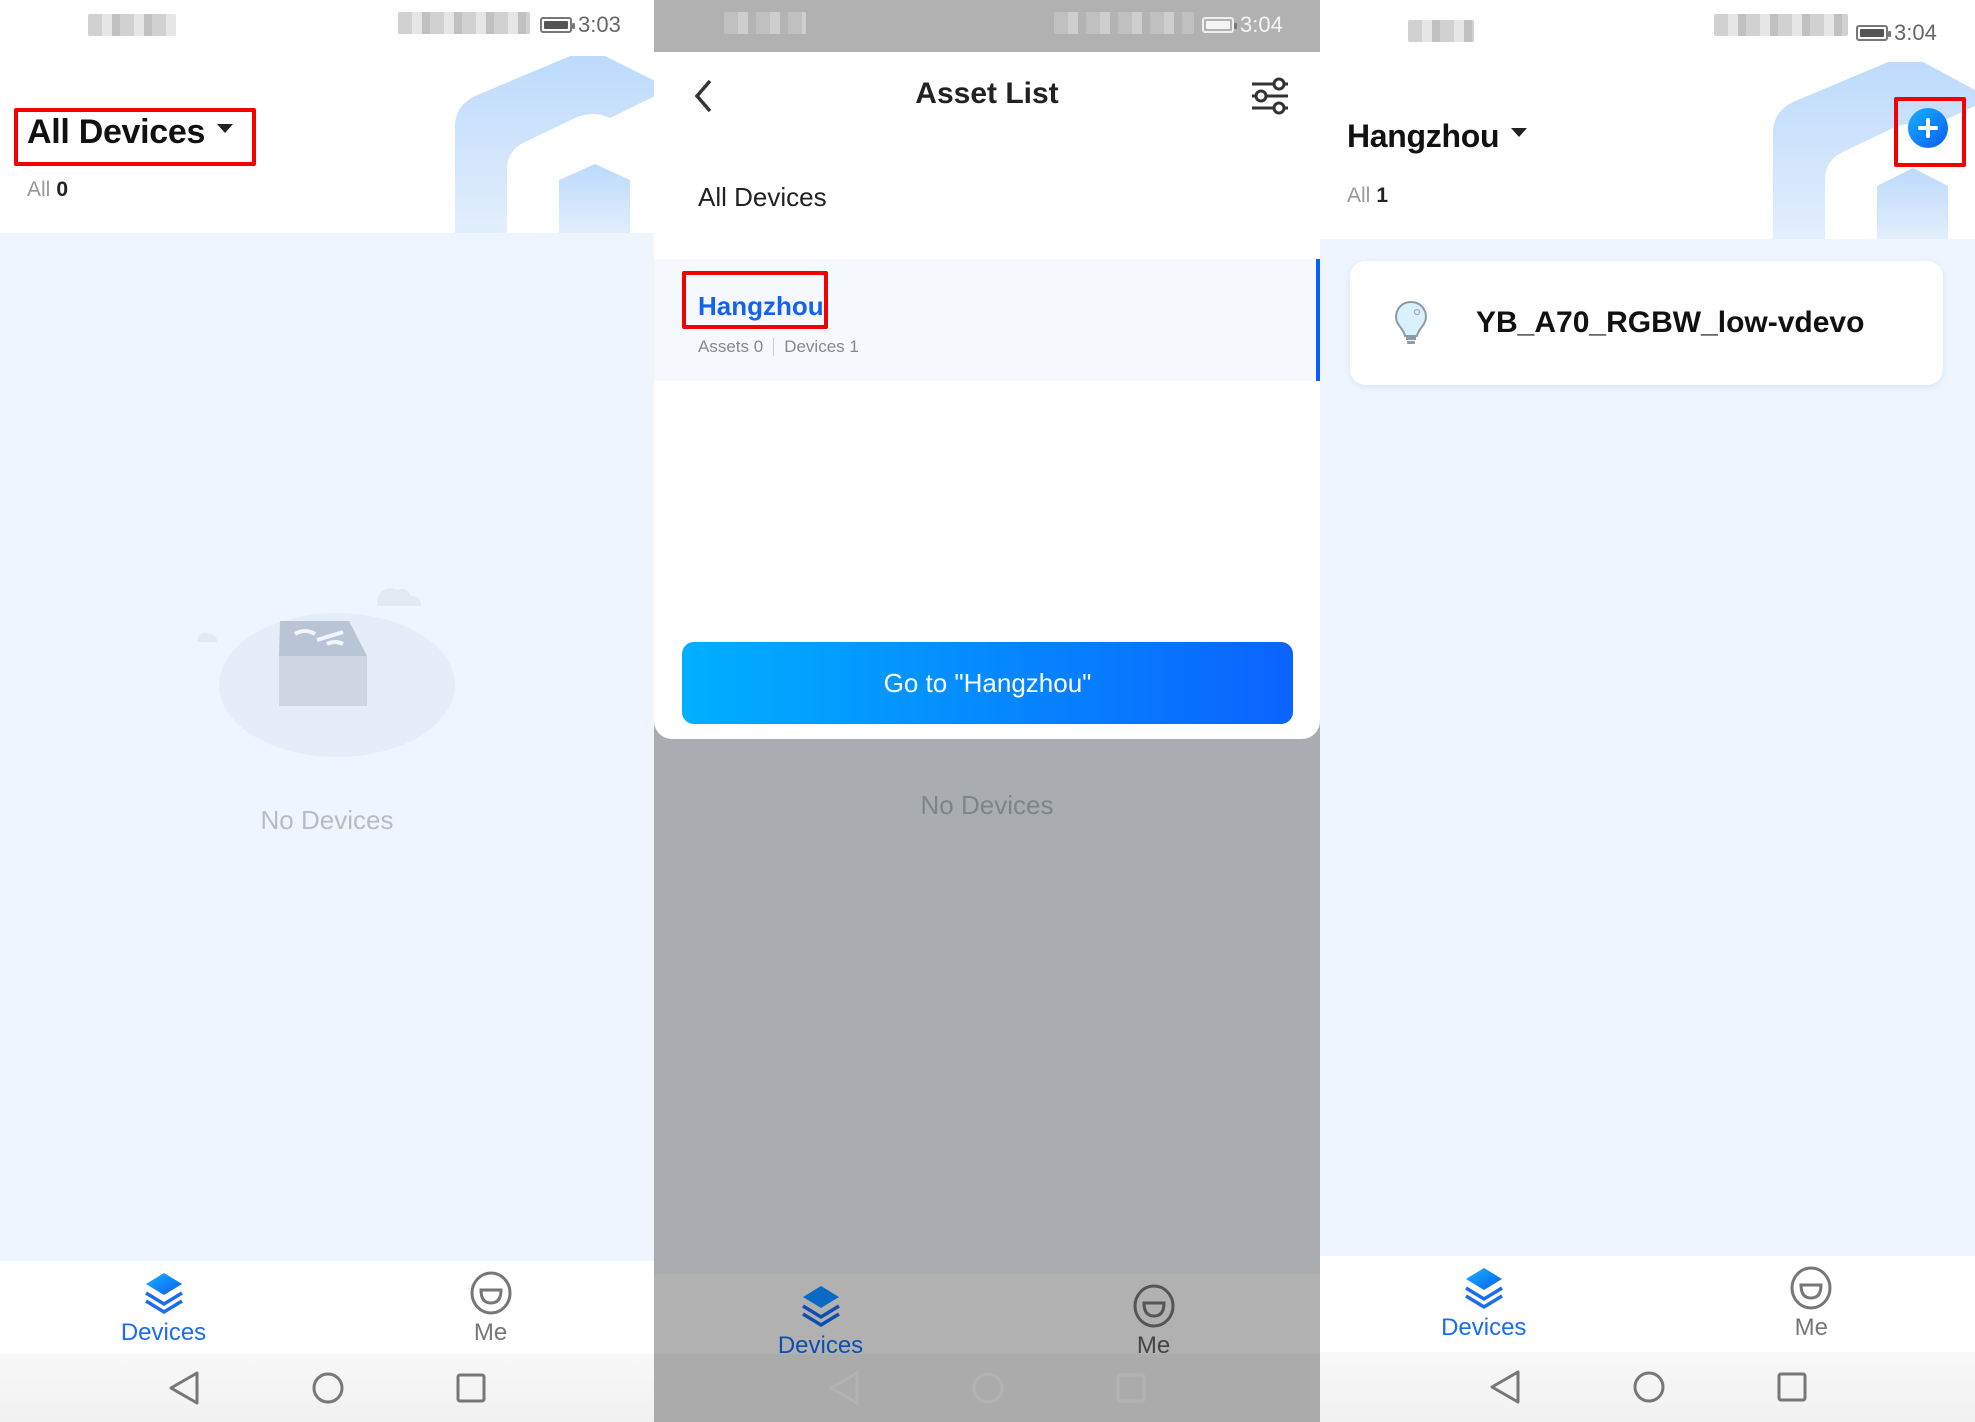  What do you see at coordinates (987, 683) in the screenshot?
I see `go-to-asset-button: Go to "Hangzhou"` at bounding box center [987, 683].